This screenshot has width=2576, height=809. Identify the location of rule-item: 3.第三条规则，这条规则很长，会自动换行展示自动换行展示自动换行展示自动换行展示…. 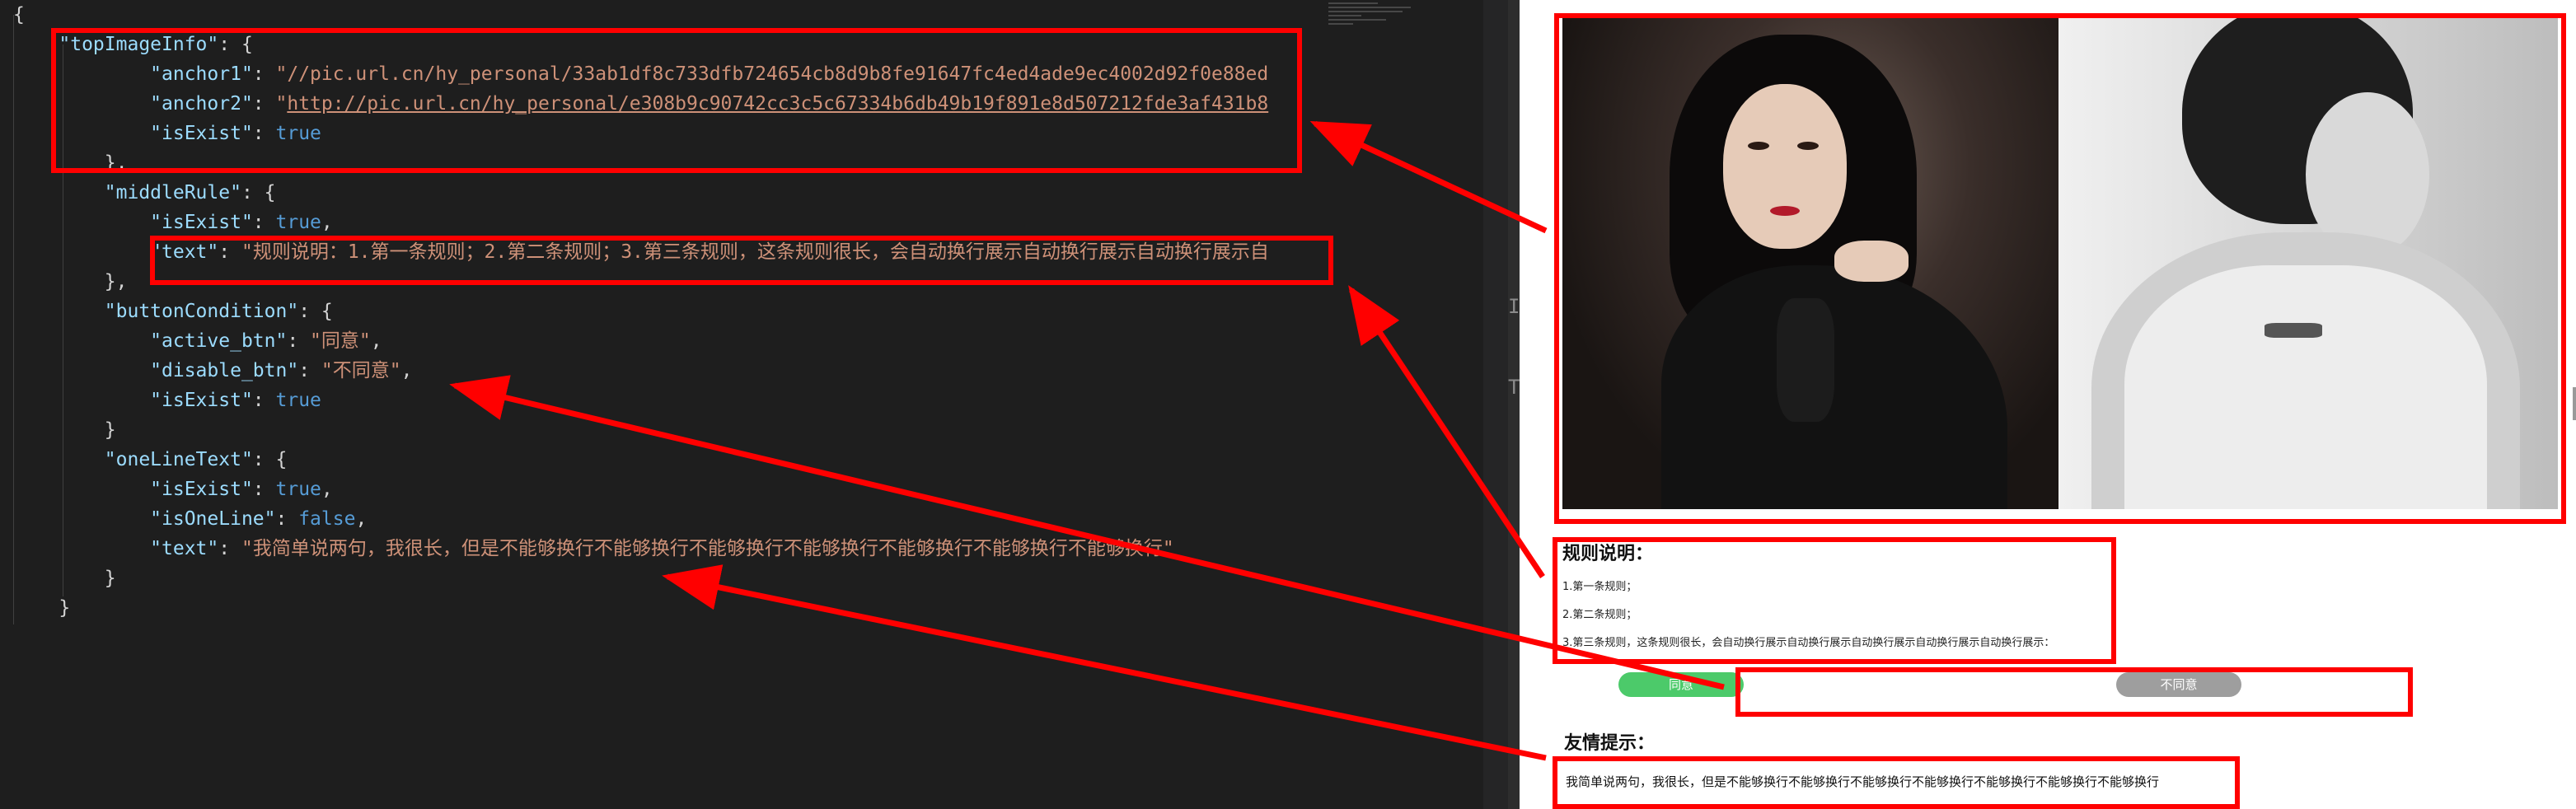
(1808, 643).